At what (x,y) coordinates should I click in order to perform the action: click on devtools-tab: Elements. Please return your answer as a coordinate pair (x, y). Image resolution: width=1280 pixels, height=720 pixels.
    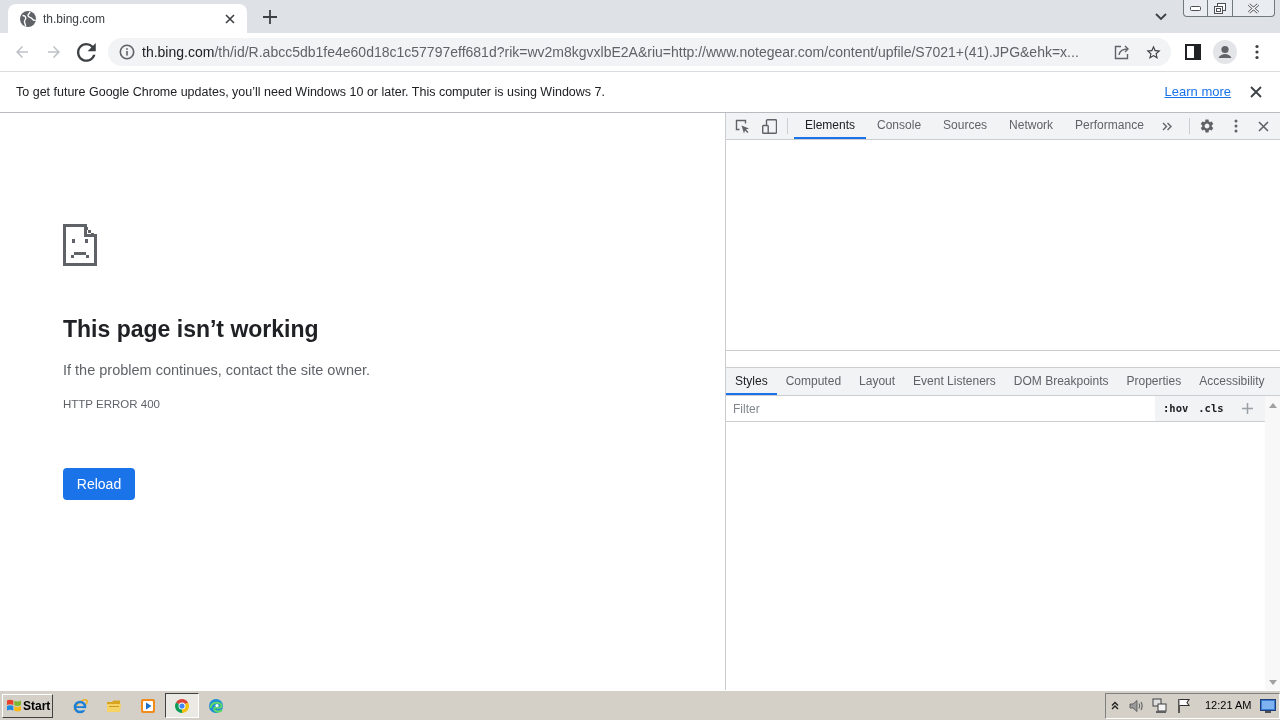
    Looking at the image, I should click on (830, 126).